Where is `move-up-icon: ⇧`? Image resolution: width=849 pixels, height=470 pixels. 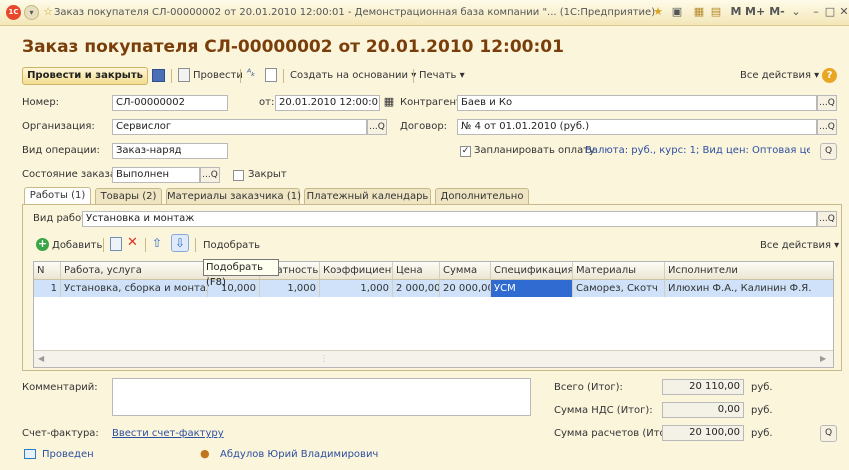
move-up-icon: ⇧ is located at coordinates (157, 243).